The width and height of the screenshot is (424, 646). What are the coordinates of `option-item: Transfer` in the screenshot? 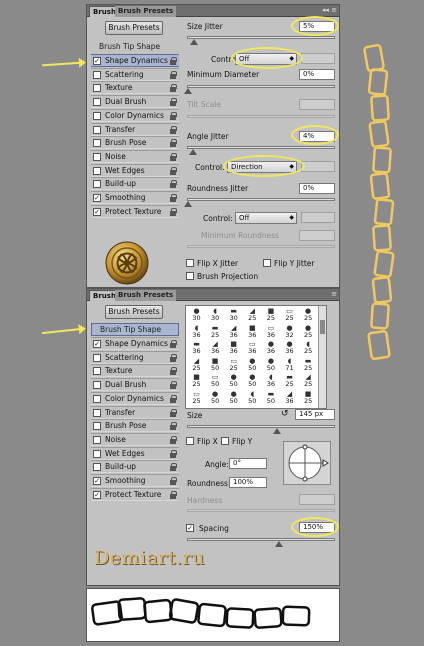 It's located at (135, 129).